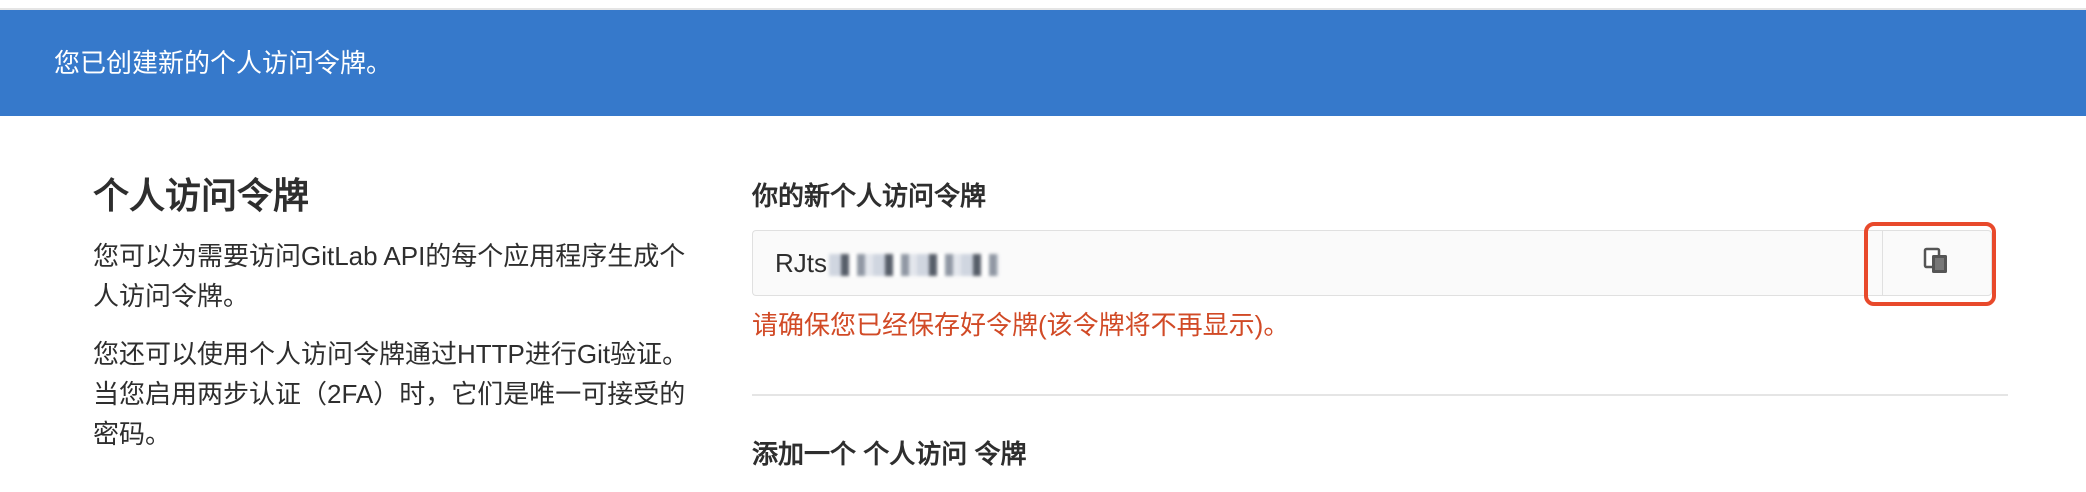 The image size is (2086, 492). I want to click on token-obscured-part, so click(914, 265).